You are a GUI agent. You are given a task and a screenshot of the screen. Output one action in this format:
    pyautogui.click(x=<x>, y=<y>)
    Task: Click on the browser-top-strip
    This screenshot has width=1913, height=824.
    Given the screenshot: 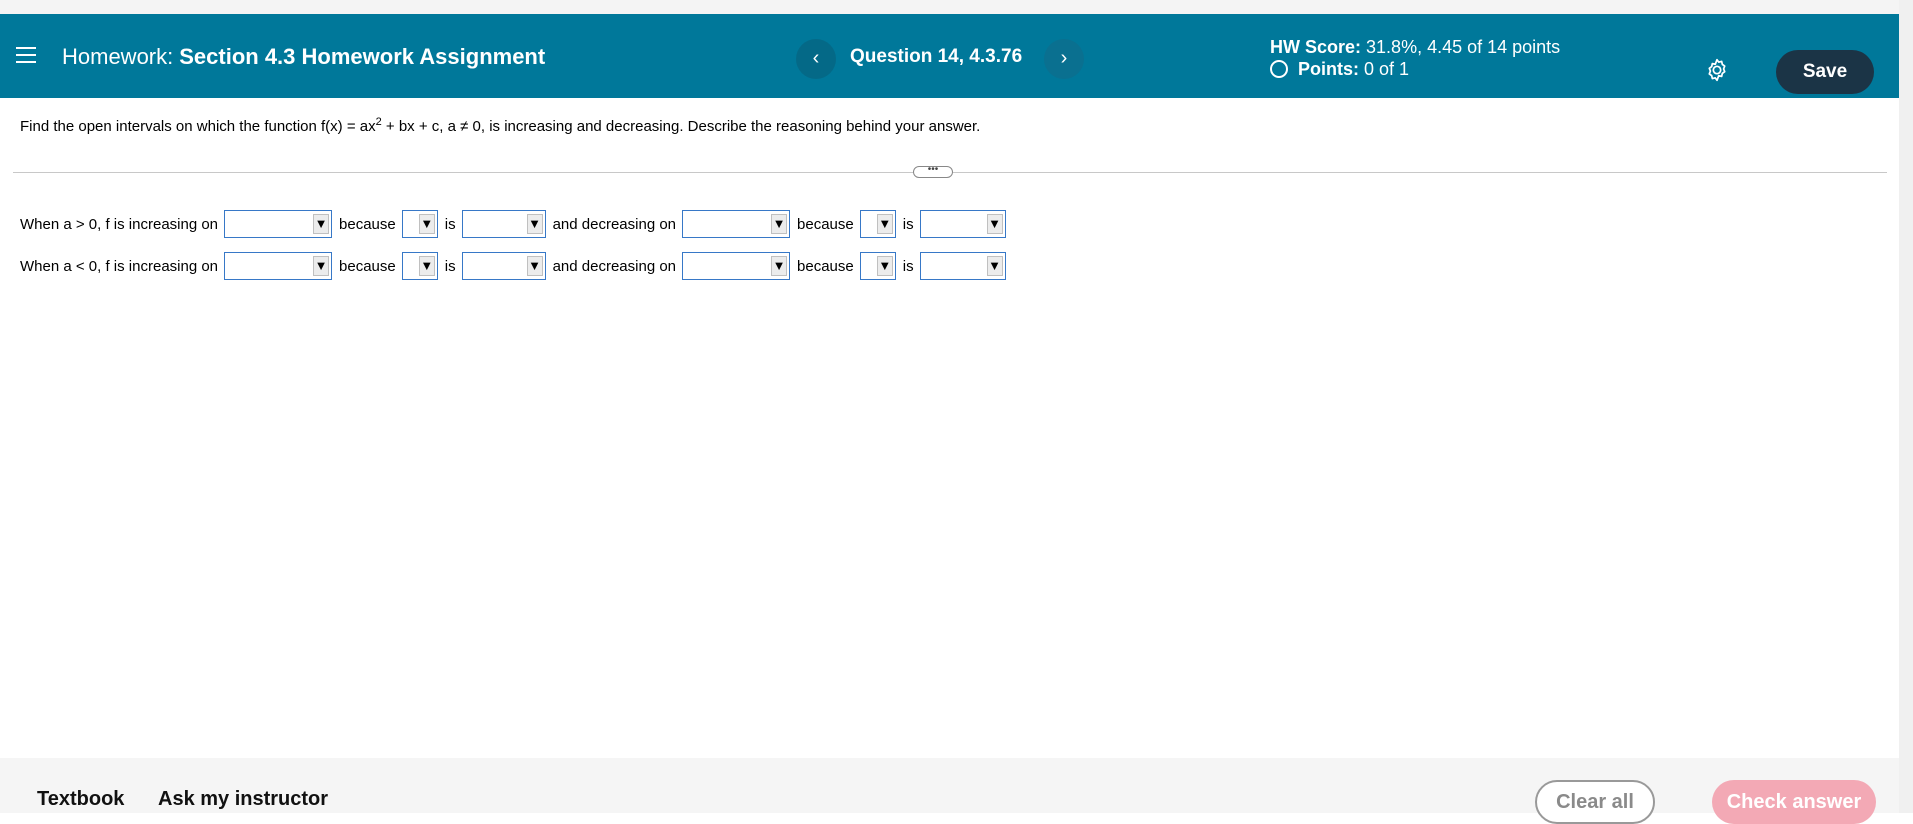 What is the action you would take?
    pyautogui.click(x=956, y=7)
    